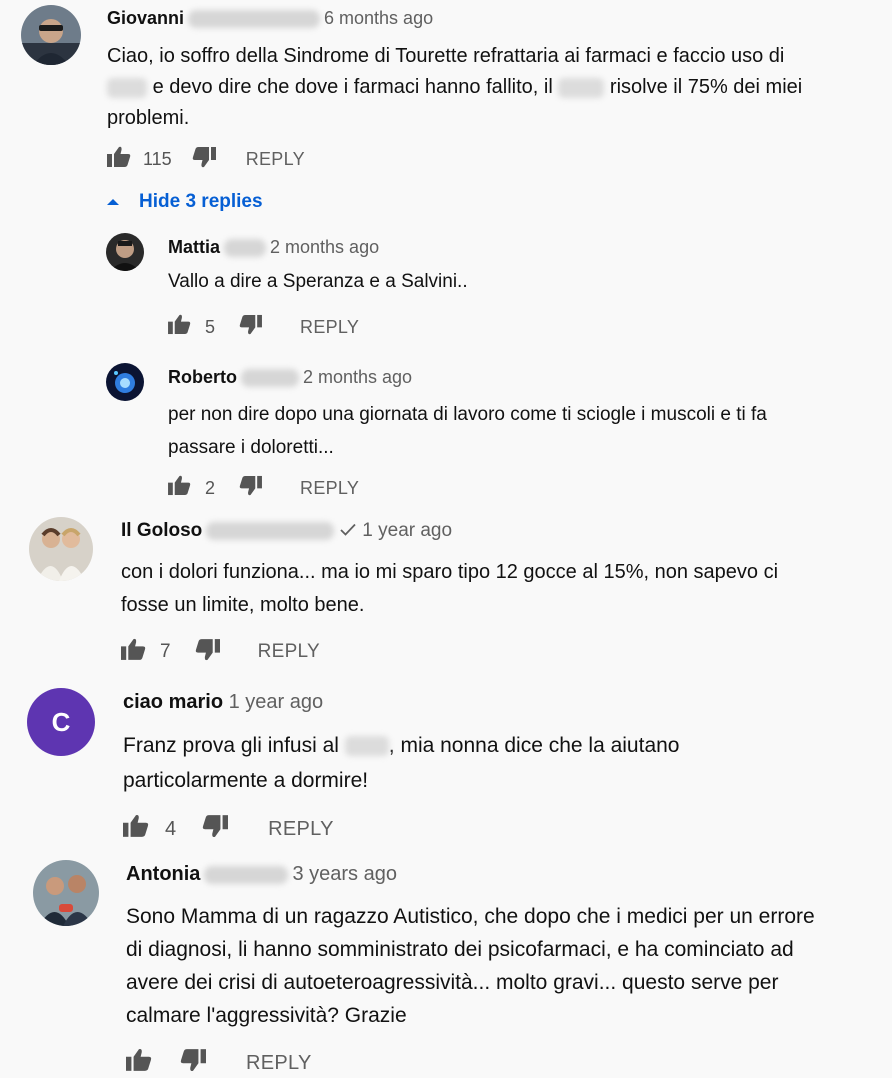  Describe the element at coordinates (318, 281) in the screenshot. I see `comment-text: Vallo a dire a Speranza e a Salvini..` at that location.